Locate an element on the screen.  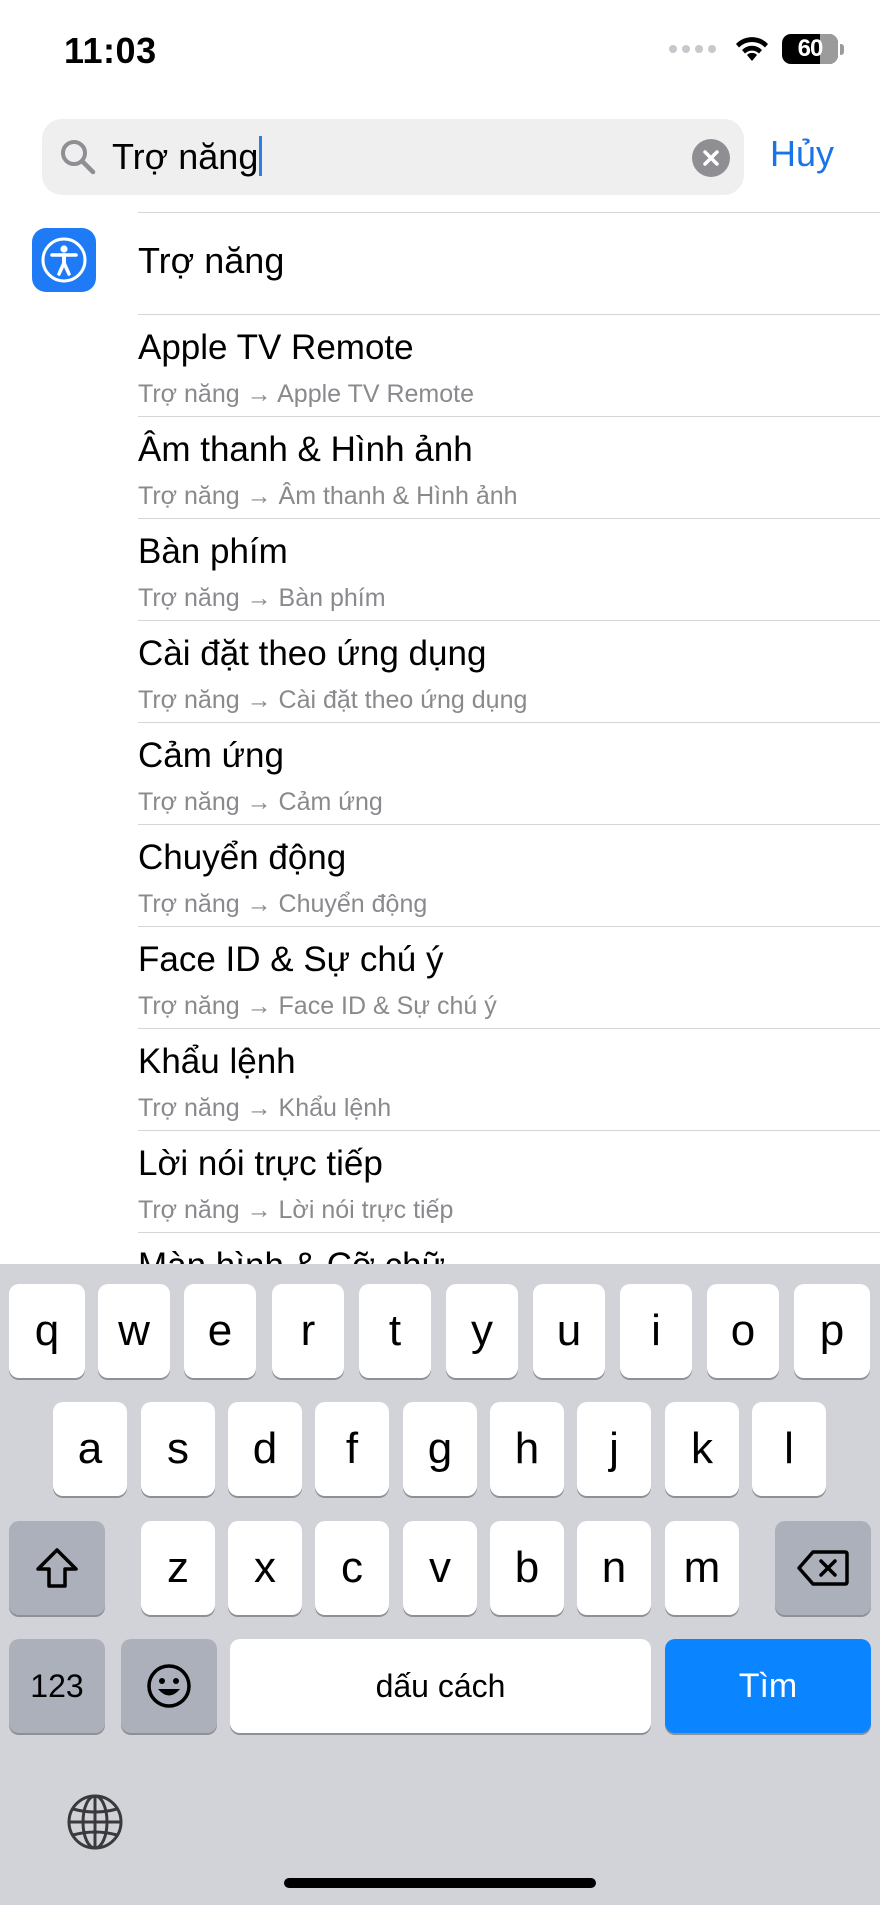
result-row-accessibility: Trợ năng is located at coordinates (440, 263).